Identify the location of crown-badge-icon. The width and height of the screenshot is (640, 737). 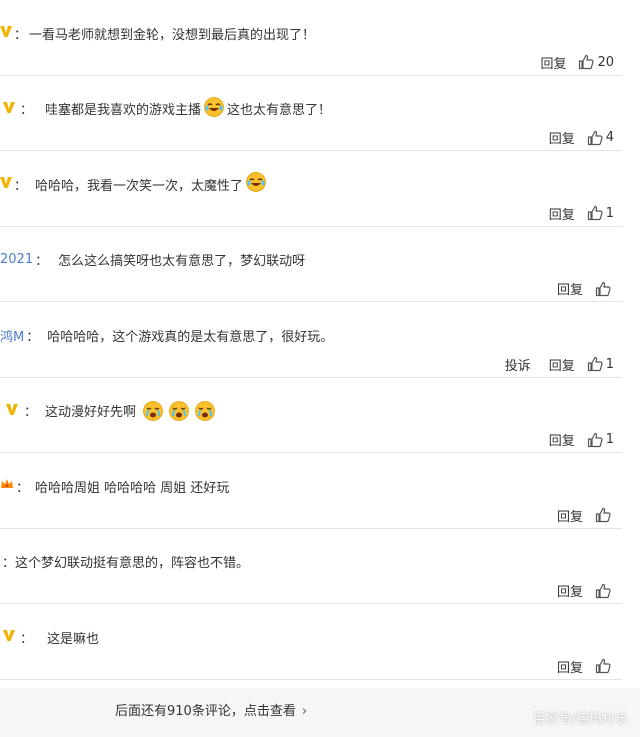
(7, 486).